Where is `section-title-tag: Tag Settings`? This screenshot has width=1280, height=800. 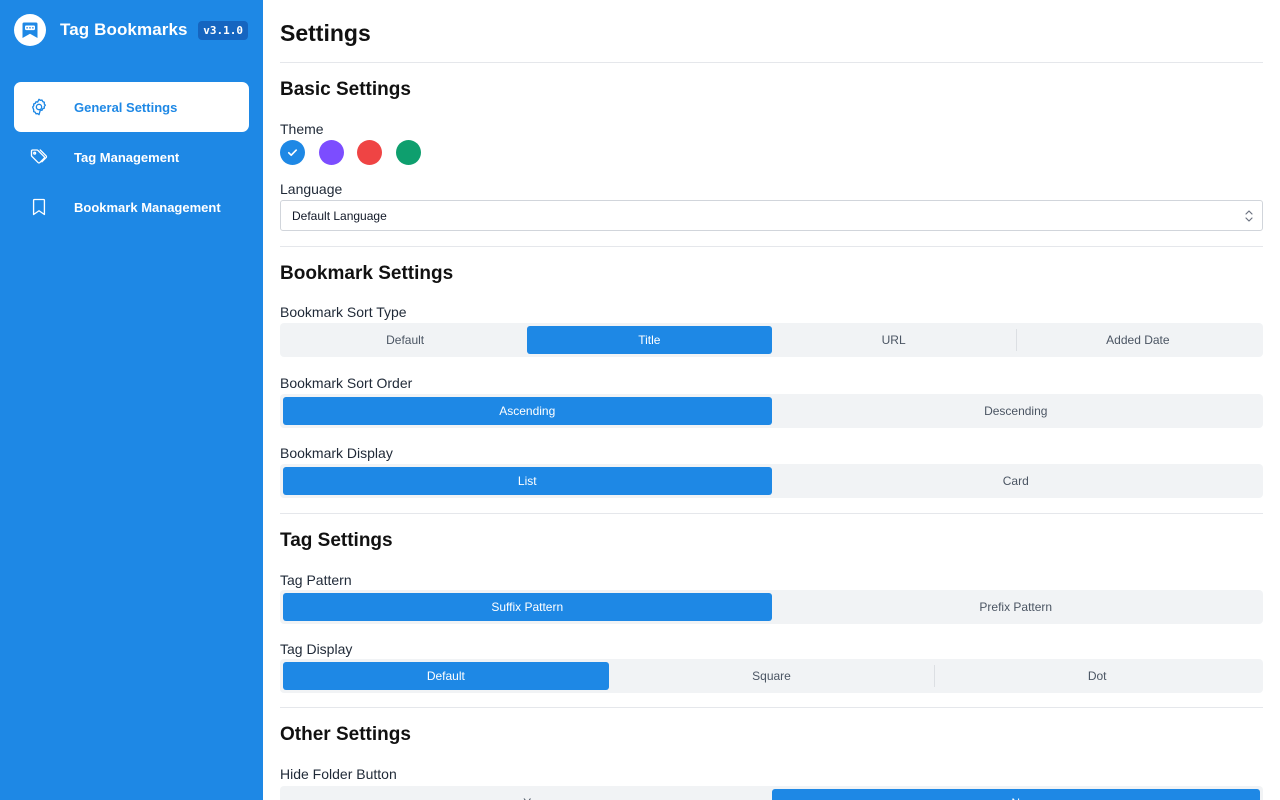
section-title-tag: Tag Settings is located at coordinates (336, 540).